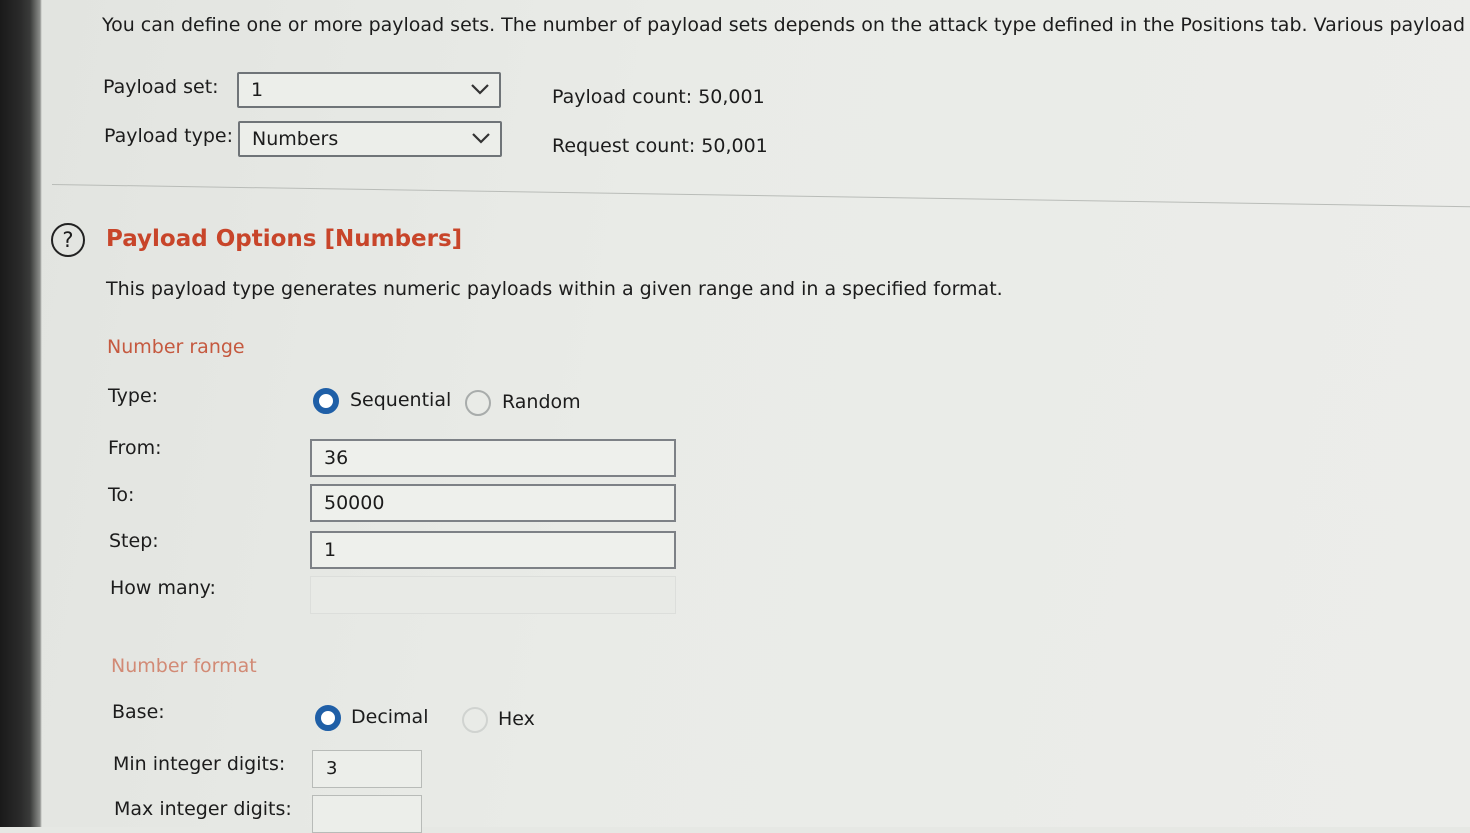 This screenshot has height=833, width=1470. Describe the element at coordinates (367, 769) in the screenshot. I see `min-integer-digits-input: 3` at that location.